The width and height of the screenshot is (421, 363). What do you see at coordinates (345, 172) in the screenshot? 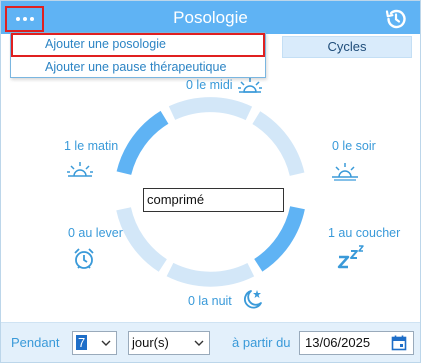
I see `sunset-icon` at bounding box center [345, 172].